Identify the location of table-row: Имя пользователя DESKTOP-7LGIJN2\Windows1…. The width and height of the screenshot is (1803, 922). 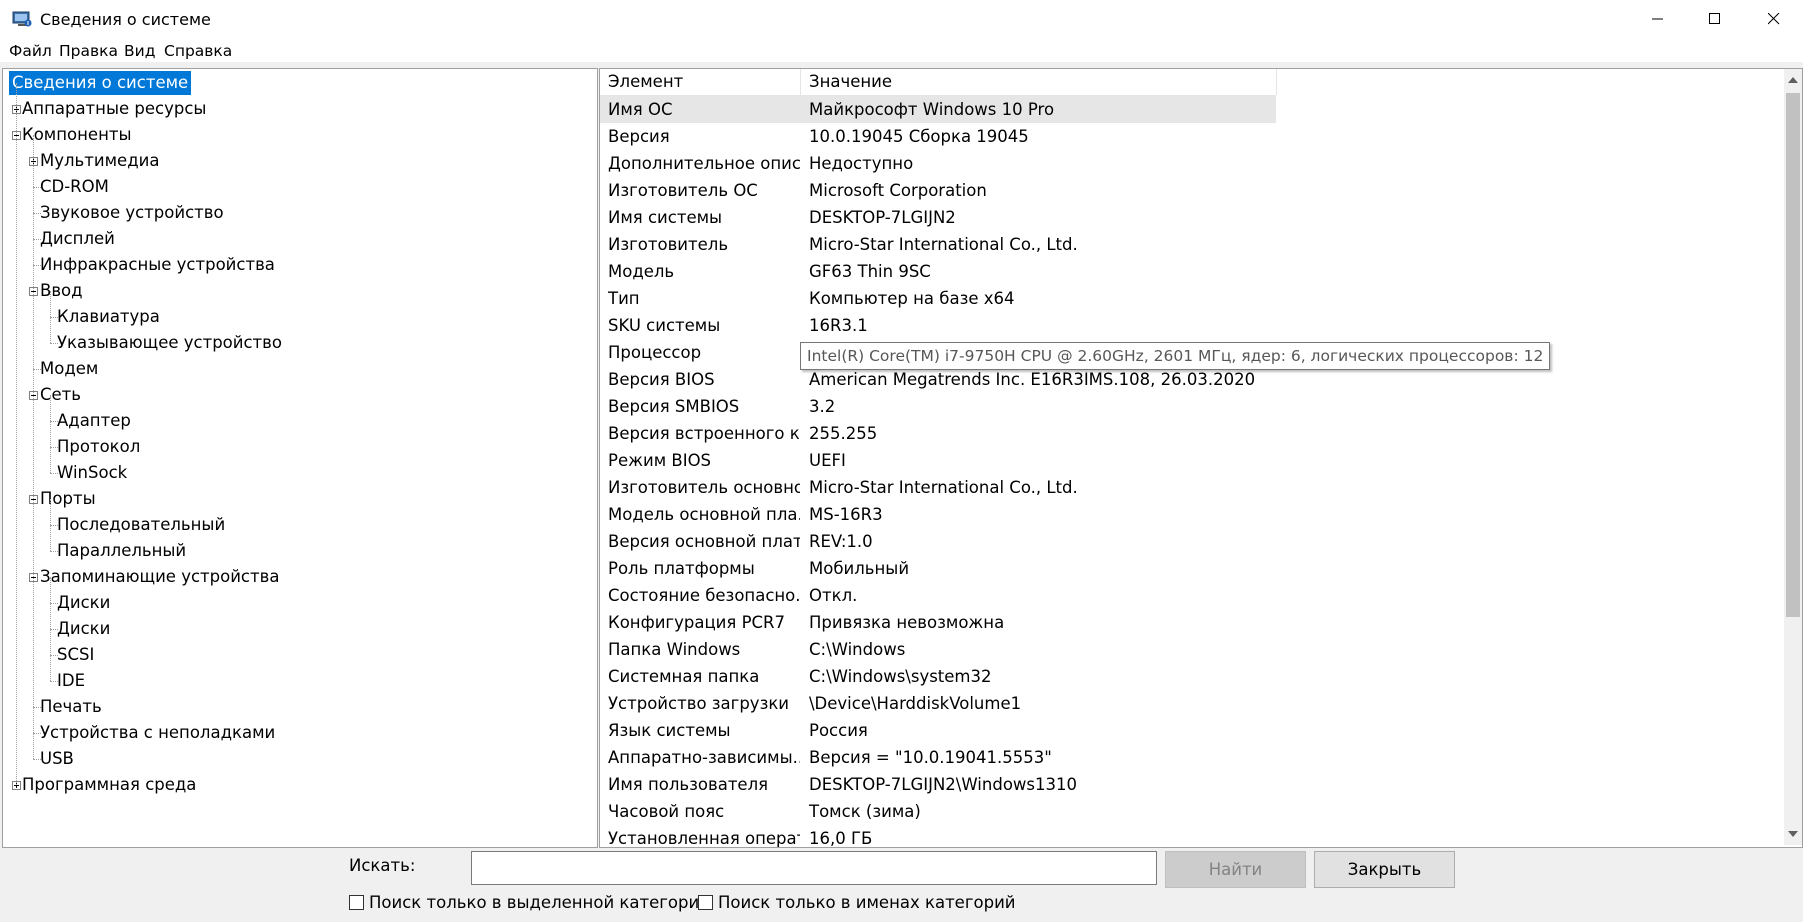
(938, 784).